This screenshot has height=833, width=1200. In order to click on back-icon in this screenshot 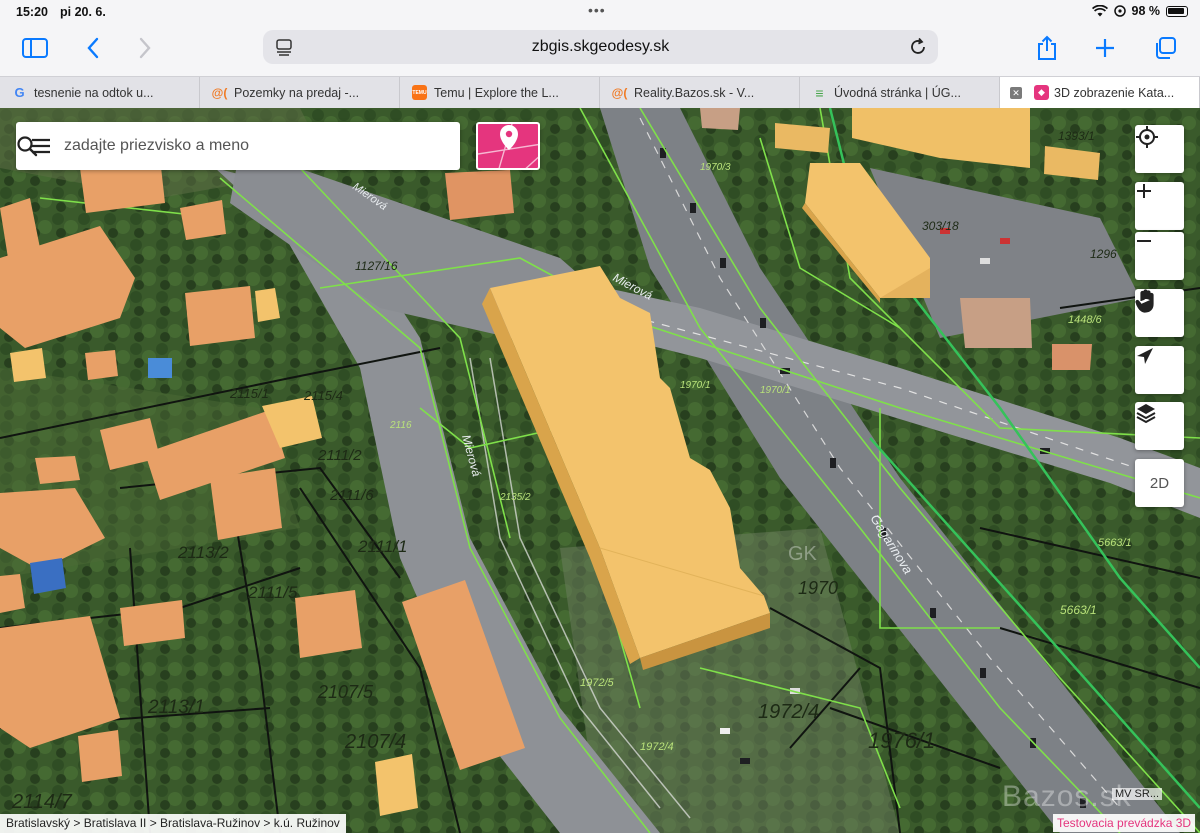, I will do `click(93, 48)`.